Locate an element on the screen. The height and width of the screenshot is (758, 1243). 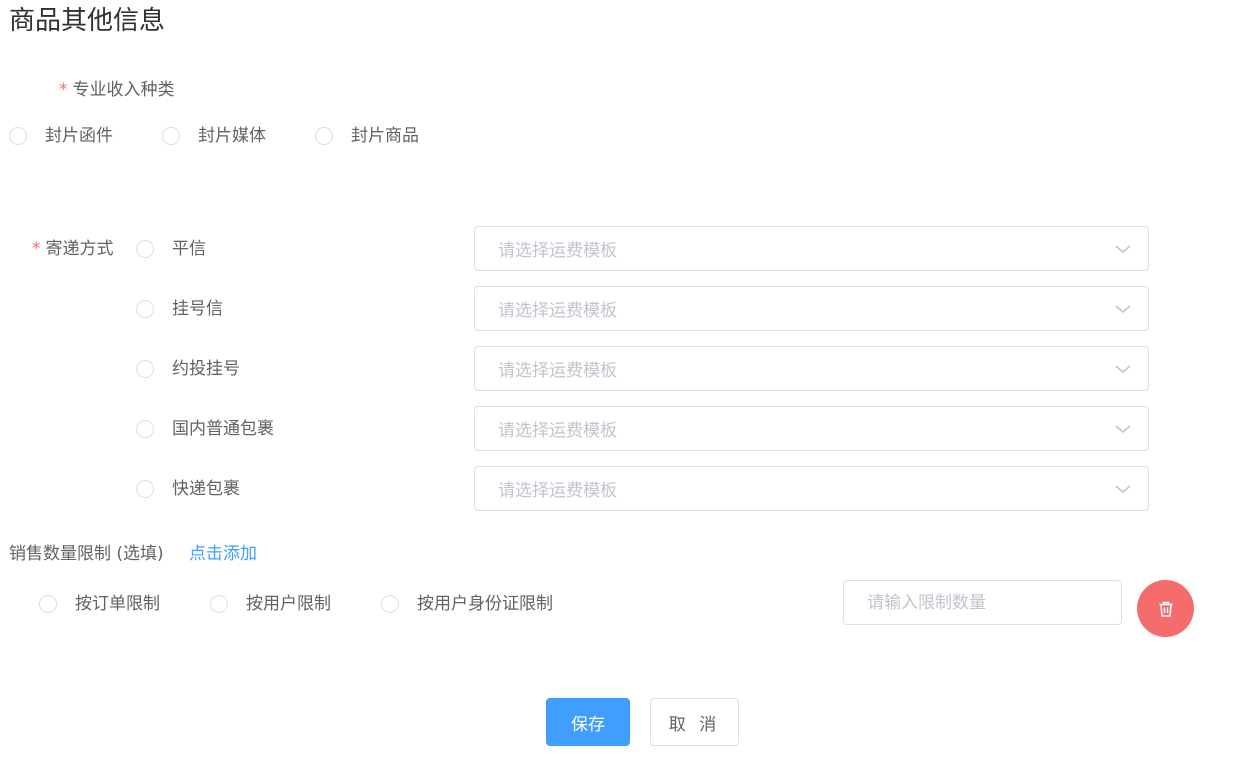
radio-delivery-domestic-parcel: 国内普通包裹 is located at coordinates (205, 429).